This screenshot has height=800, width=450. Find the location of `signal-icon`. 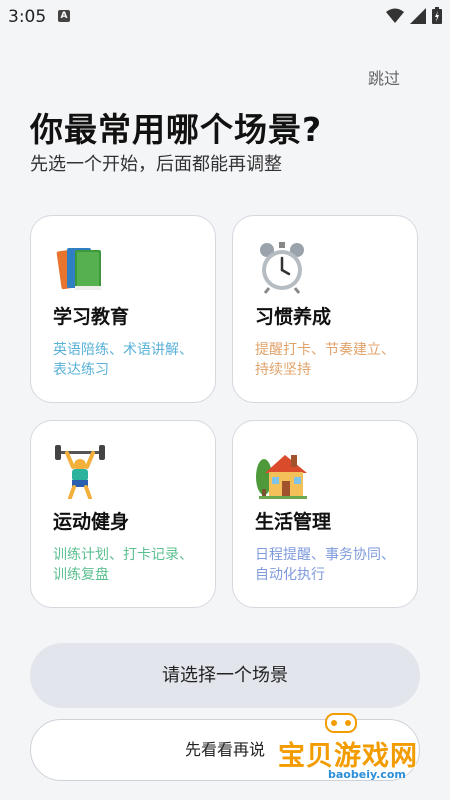

signal-icon is located at coordinates (418, 15).